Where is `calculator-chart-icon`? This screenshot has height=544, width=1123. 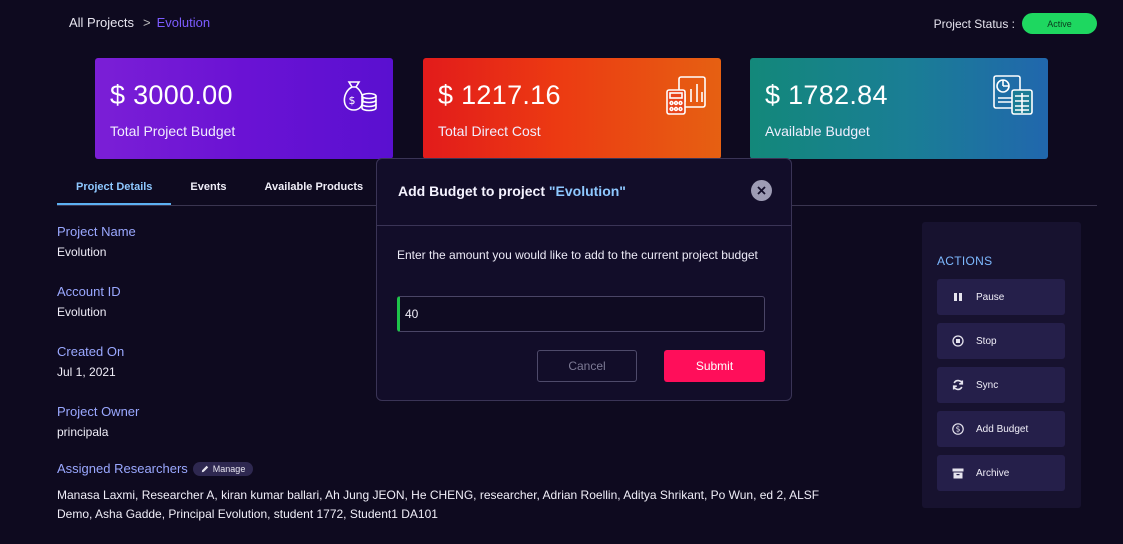 calculator-chart-icon is located at coordinates (686, 95).